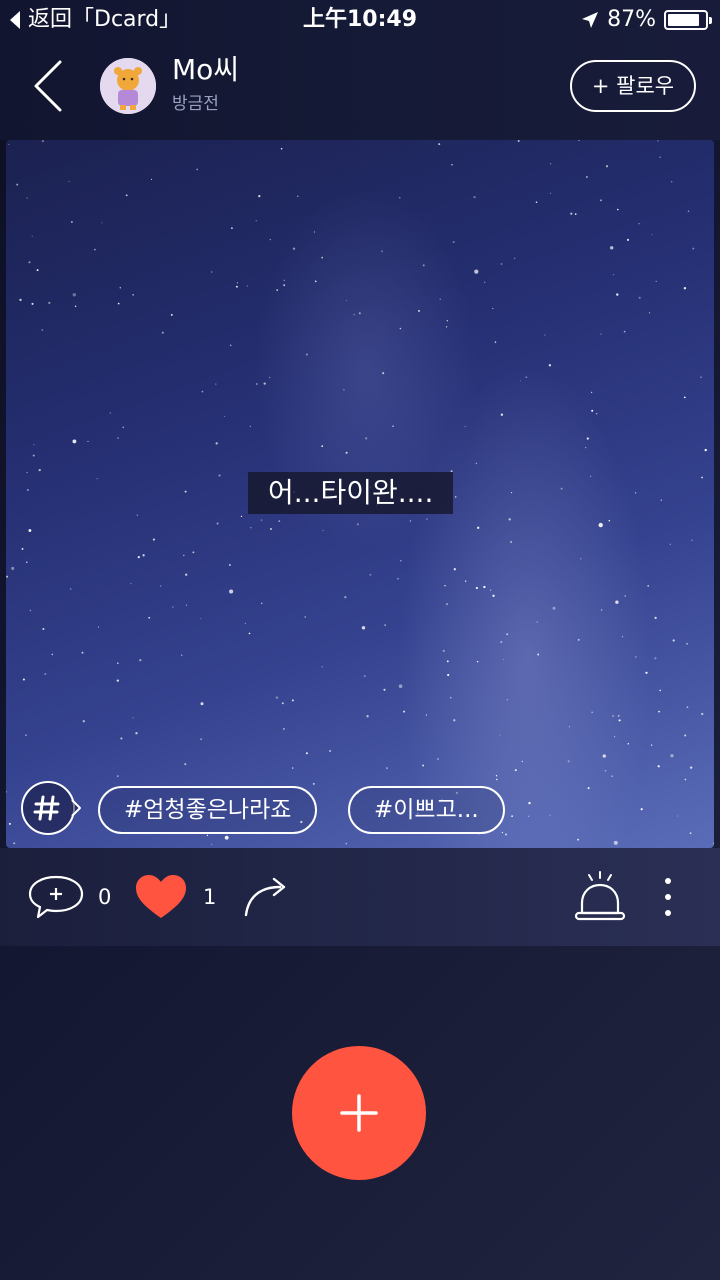 The height and width of the screenshot is (1280, 720). What do you see at coordinates (360, 70) in the screenshot?
I see `header: 返回「Dcard」 上午10:49 87% Mo씨 방금전 + 팔로우` at bounding box center [360, 70].